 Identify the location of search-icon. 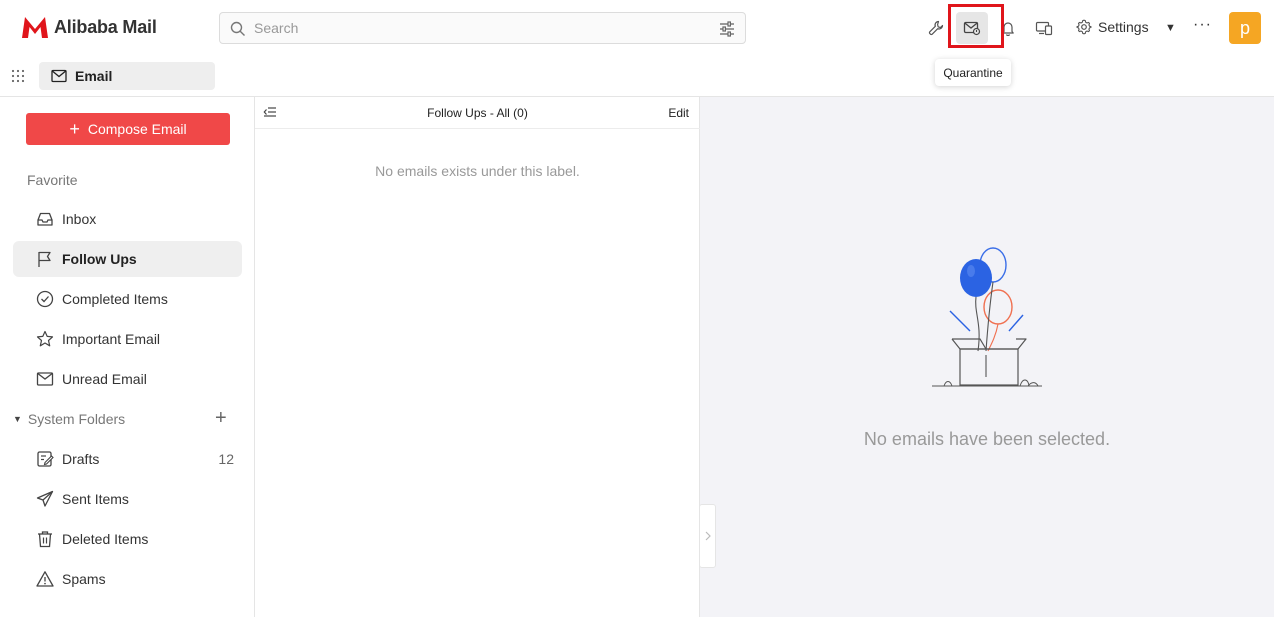
(237, 28).